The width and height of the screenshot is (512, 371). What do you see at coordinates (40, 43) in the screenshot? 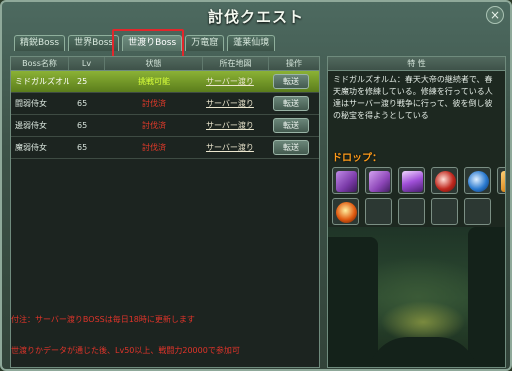
I see `tab-elite-boss: 精鋭Boss` at bounding box center [40, 43].